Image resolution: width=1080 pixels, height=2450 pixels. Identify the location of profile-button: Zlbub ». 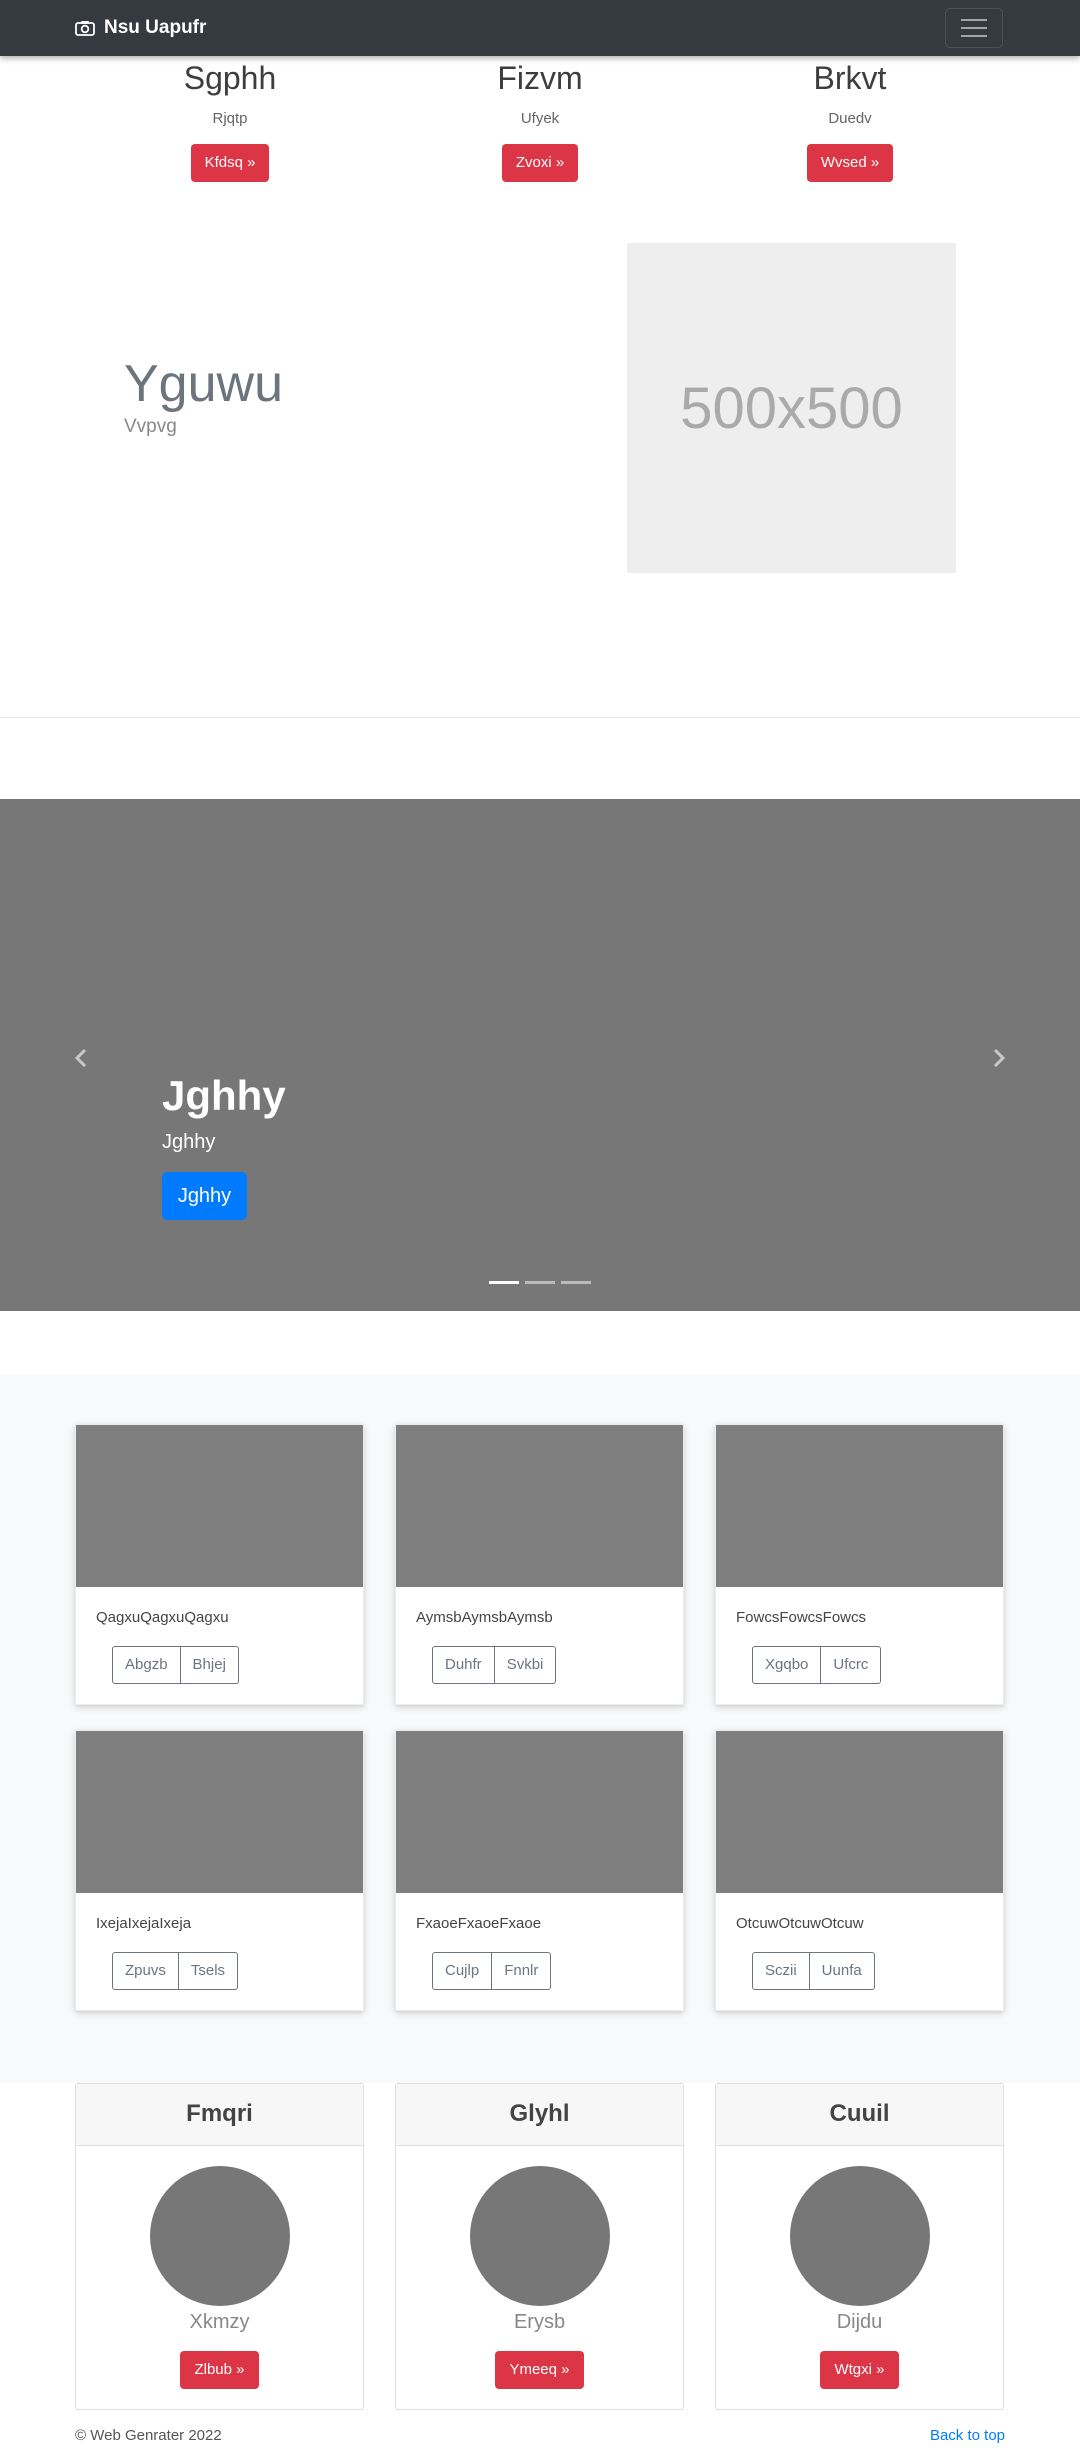
(219, 2370).